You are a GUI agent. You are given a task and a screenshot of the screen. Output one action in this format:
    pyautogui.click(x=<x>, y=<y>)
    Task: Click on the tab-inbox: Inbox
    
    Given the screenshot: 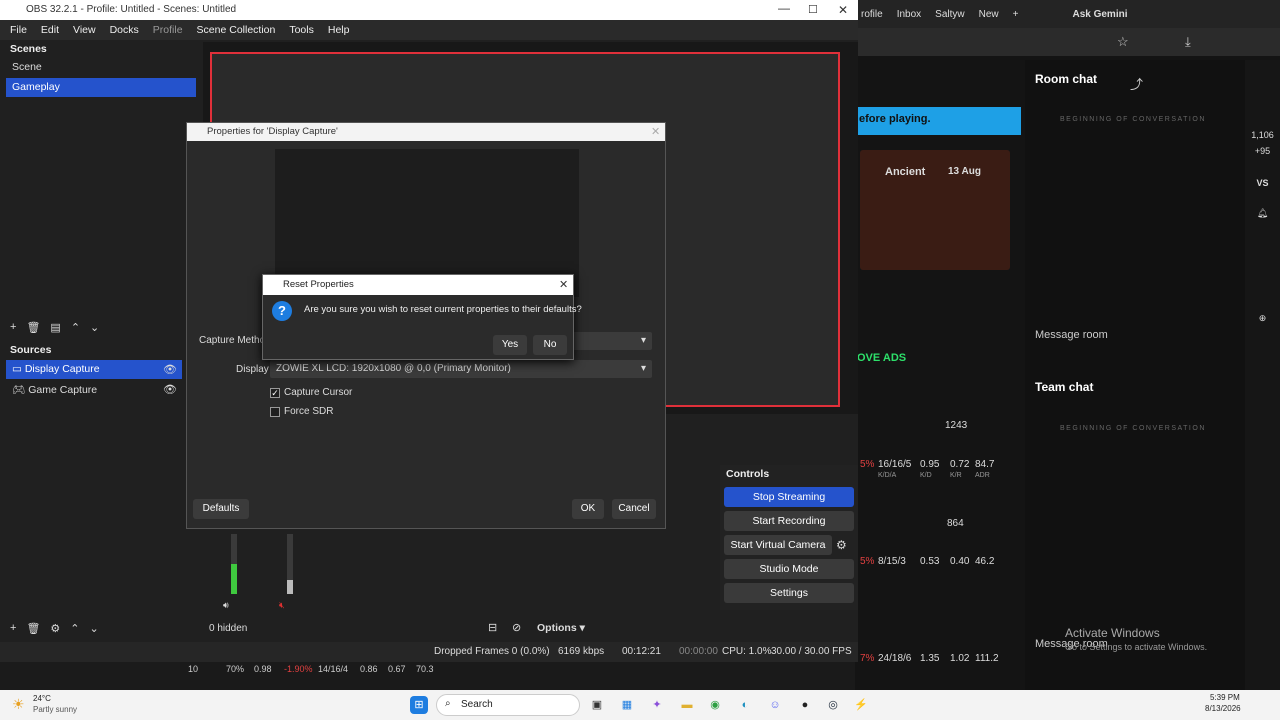 What is the action you would take?
    pyautogui.click(x=909, y=14)
    